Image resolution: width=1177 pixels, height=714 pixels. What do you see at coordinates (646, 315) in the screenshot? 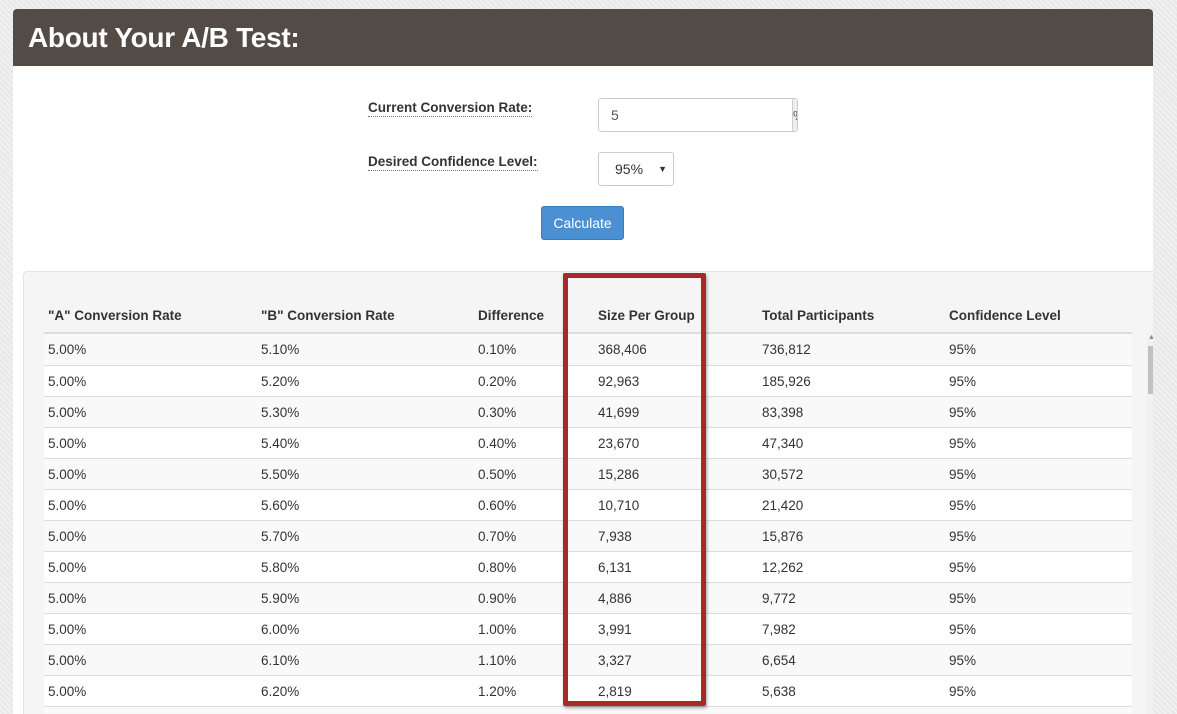
I see `header-size-per-group: Size Per Group` at bounding box center [646, 315].